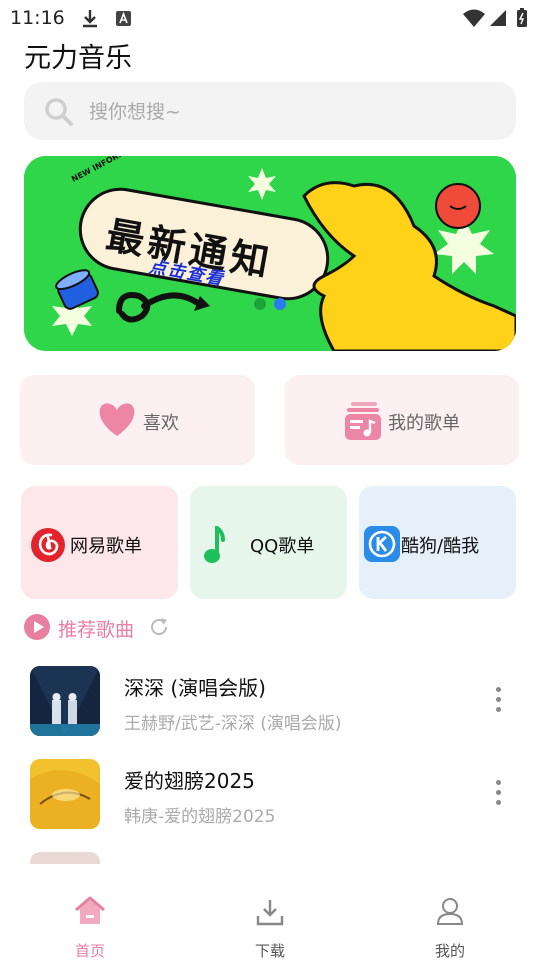 The height and width of the screenshot is (961, 540). Describe the element at coordinates (117, 419) in the screenshot. I see `heart-icon` at that location.